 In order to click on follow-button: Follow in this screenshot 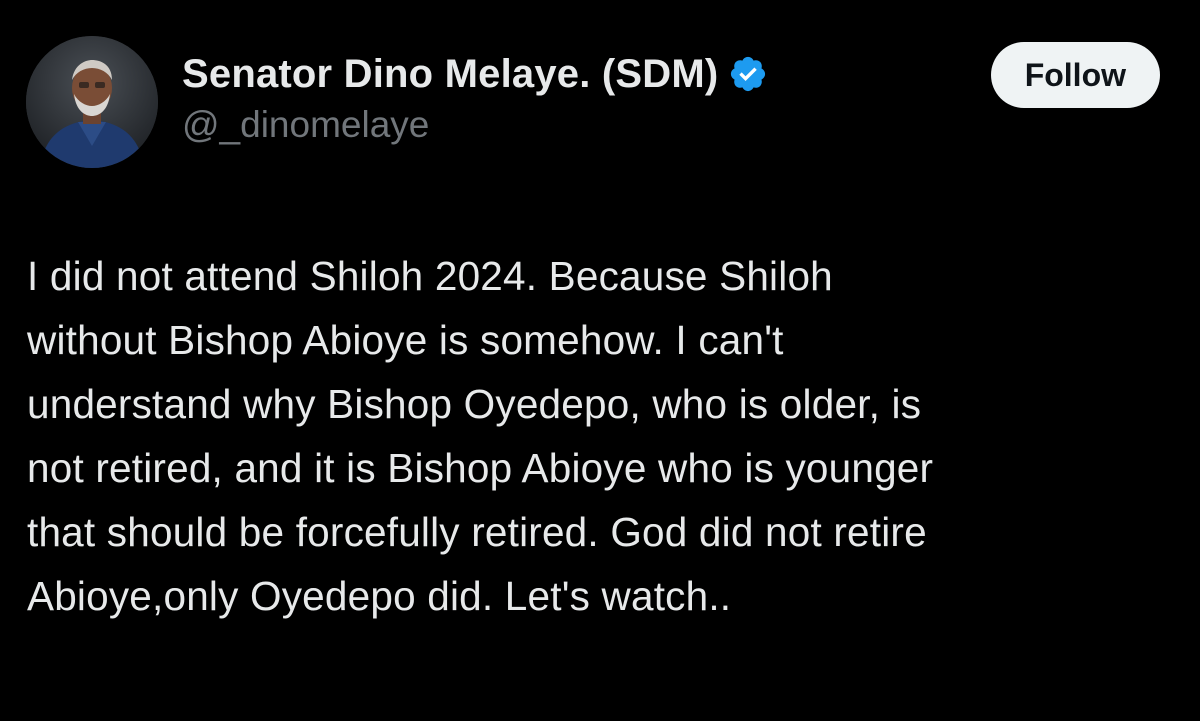, I will do `click(1075, 75)`.